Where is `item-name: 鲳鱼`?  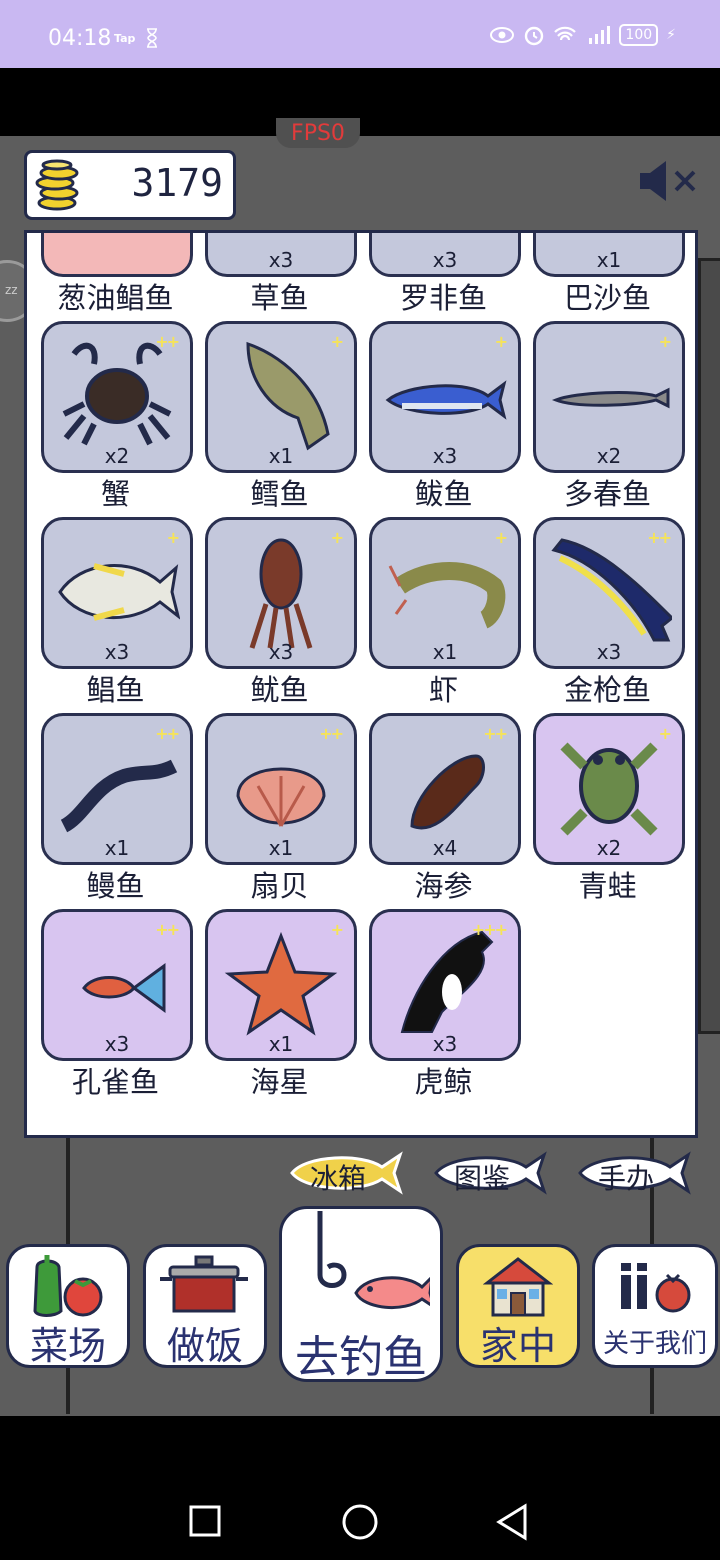 item-name: 鲳鱼 is located at coordinates (115, 690).